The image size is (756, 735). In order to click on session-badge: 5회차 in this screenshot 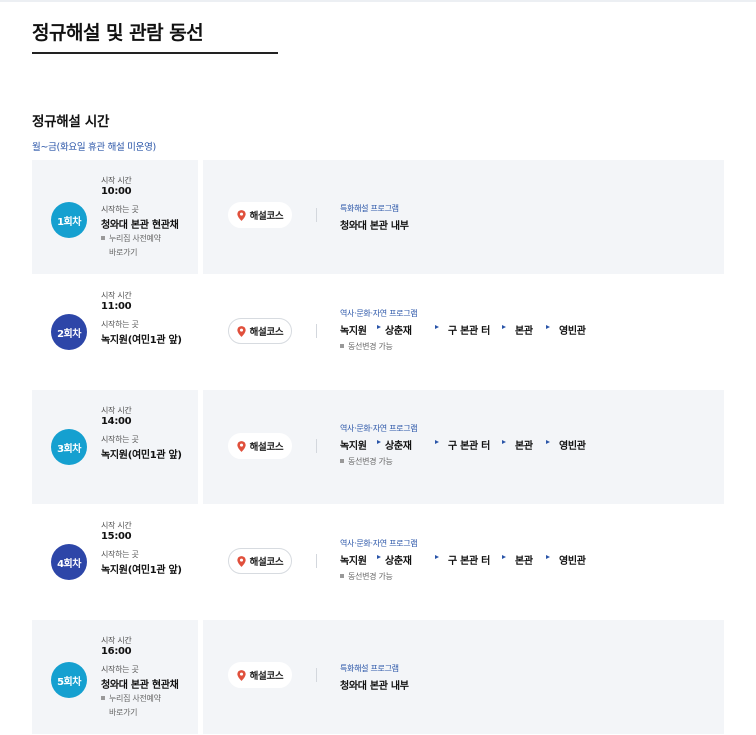, I will do `click(69, 680)`.